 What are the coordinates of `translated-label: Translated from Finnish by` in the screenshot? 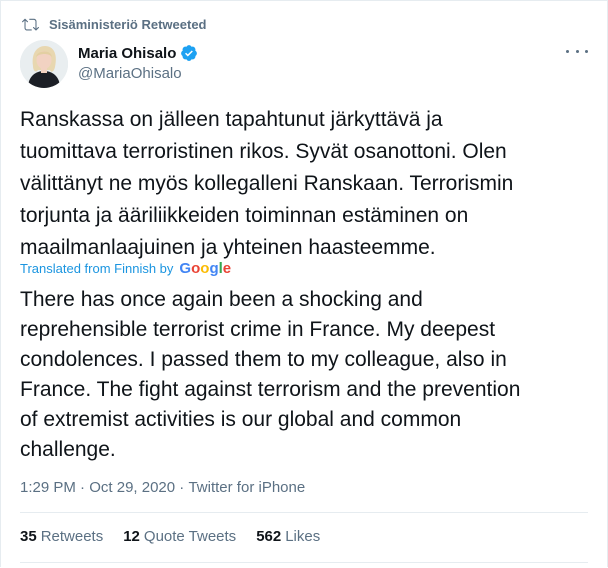 It's located at (97, 268).